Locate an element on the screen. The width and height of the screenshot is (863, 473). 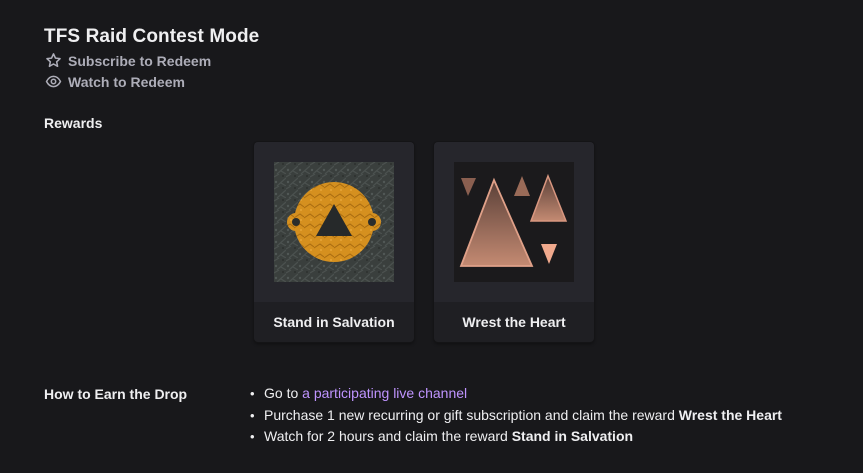
star-icon is located at coordinates (53, 60).